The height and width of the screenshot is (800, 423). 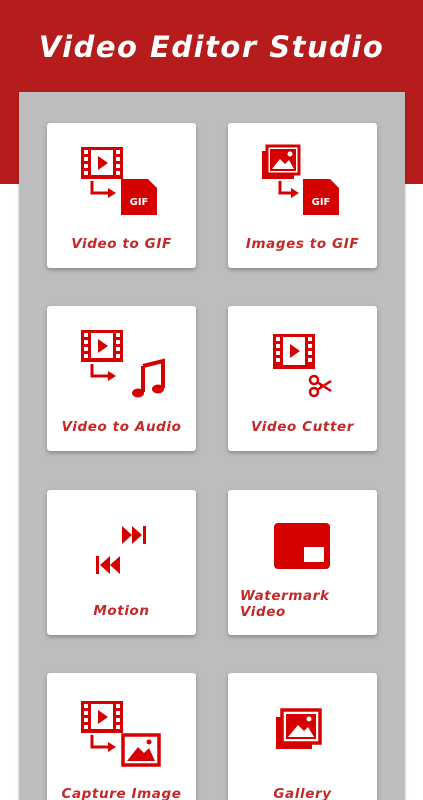 I want to click on motion-label: Motion, so click(x=121, y=611).